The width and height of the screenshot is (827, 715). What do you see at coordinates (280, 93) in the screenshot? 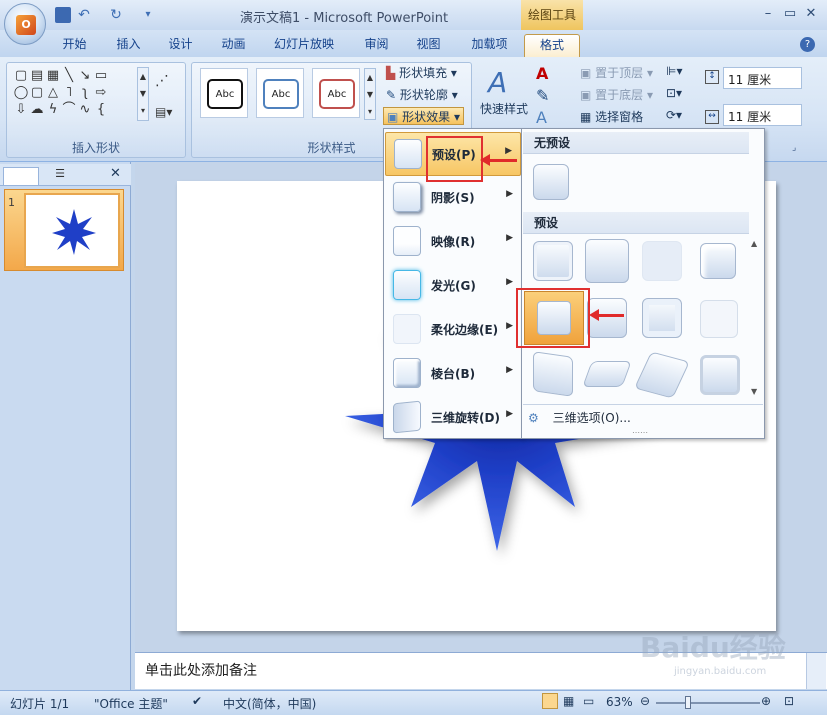
I see `shape-style-blue: Abc` at bounding box center [280, 93].